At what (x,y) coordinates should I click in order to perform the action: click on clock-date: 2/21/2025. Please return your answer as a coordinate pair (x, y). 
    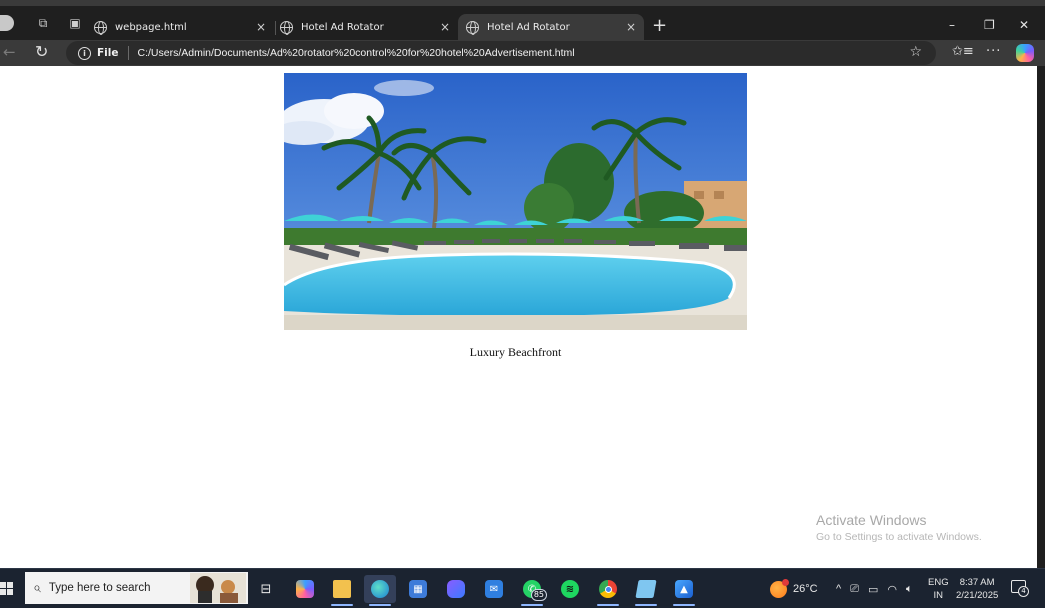
    Looking at the image, I should click on (977, 595).